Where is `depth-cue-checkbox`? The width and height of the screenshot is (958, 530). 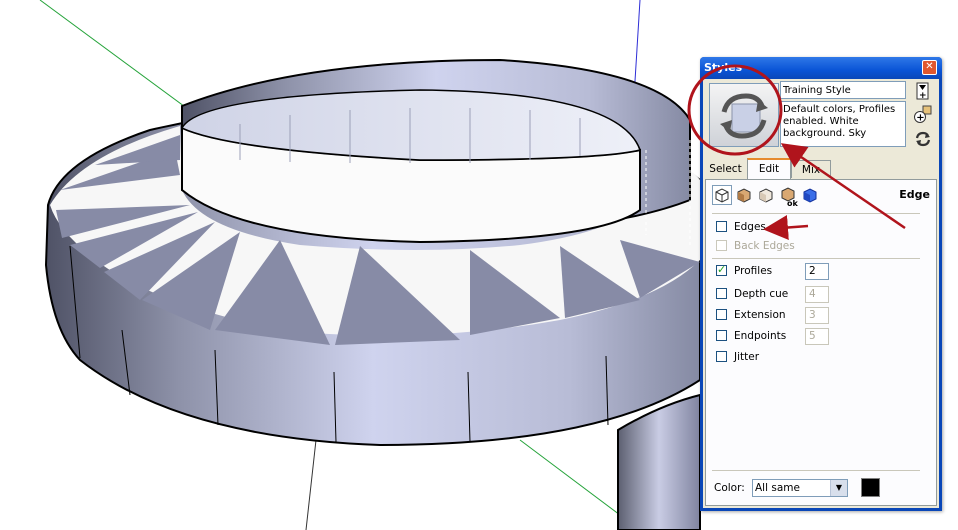 depth-cue-checkbox is located at coordinates (721, 293).